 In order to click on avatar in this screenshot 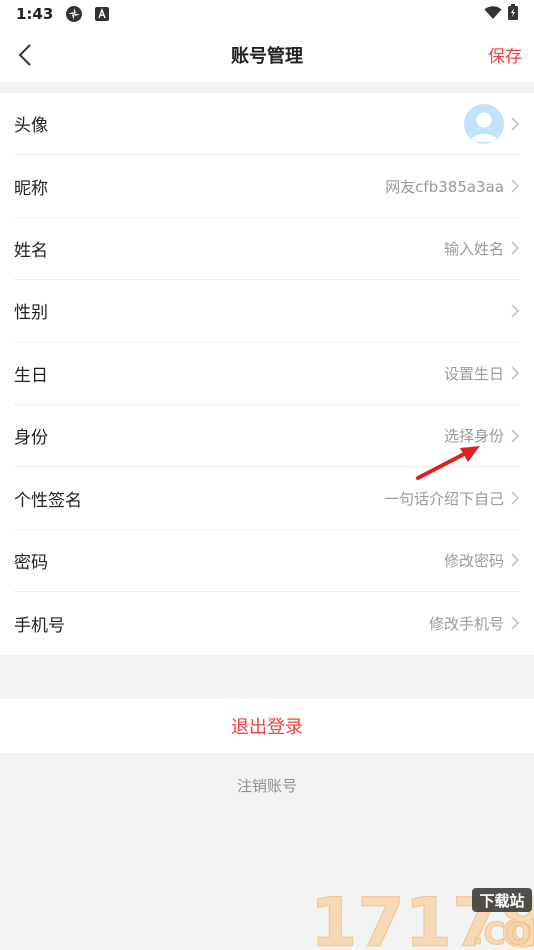, I will do `click(484, 123)`.